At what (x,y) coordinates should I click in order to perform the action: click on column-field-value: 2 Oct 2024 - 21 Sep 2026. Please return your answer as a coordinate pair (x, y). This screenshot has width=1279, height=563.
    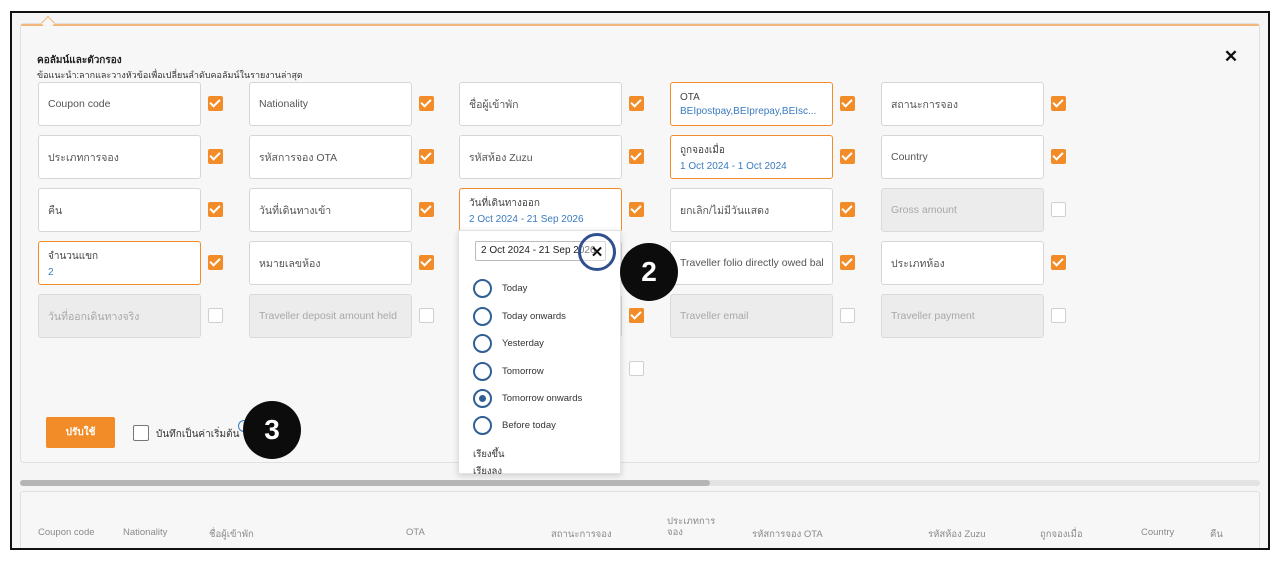
    Looking at the image, I should click on (526, 219).